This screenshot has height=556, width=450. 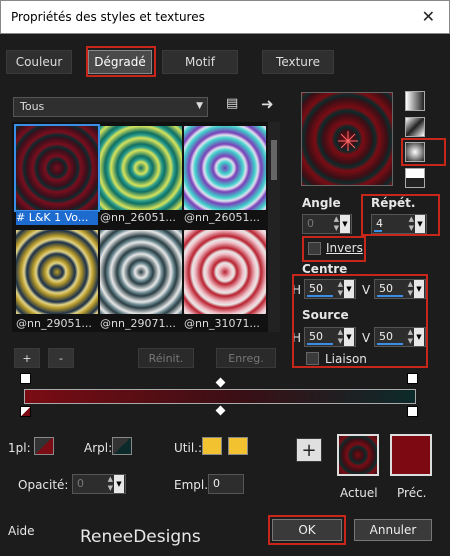 What do you see at coordinates (309, 450) in the screenshot?
I see `add-swatch-button: +` at bounding box center [309, 450].